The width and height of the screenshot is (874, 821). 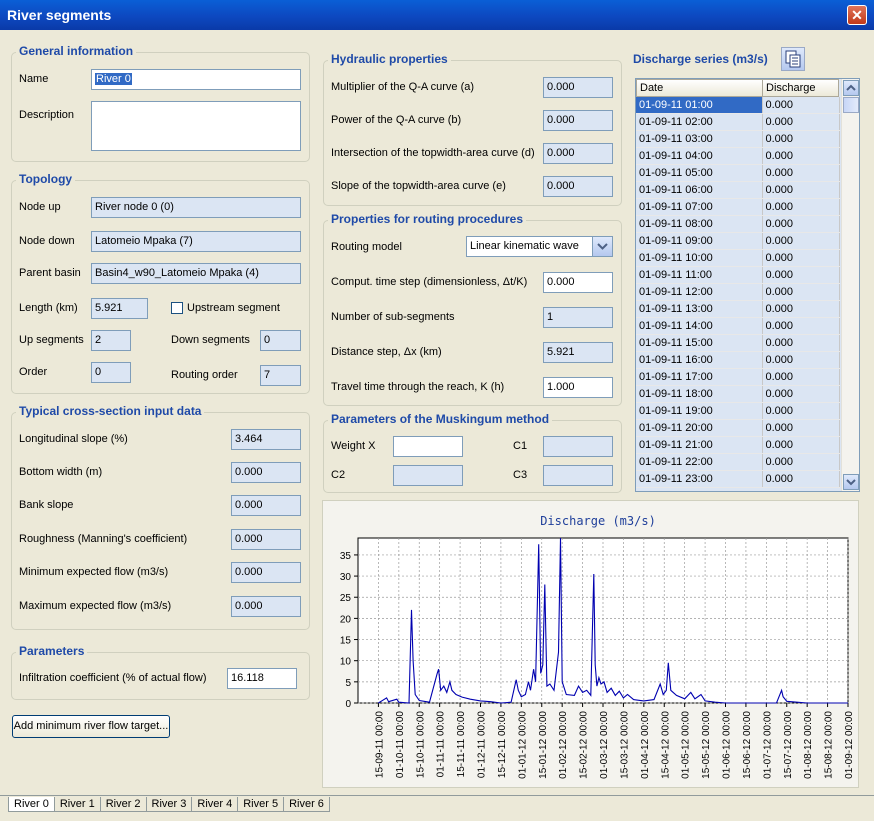 What do you see at coordinates (40, 207) in the screenshot?
I see `node-up-label: Node up` at bounding box center [40, 207].